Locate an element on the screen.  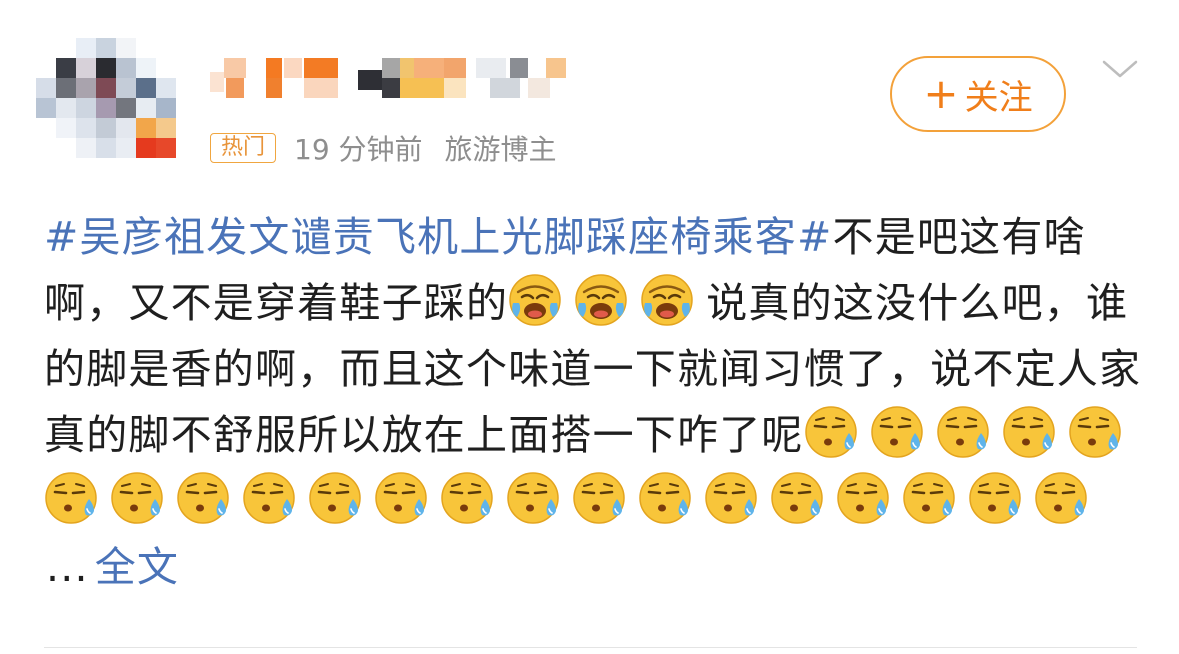
chevron-down-icon is located at coordinates (1120, 69).